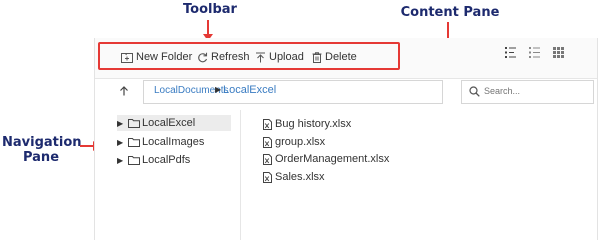  What do you see at coordinates (173, 142) in the screenshot?
I see `tree-item-label: LocalImages` at bounding box center [173, 142].